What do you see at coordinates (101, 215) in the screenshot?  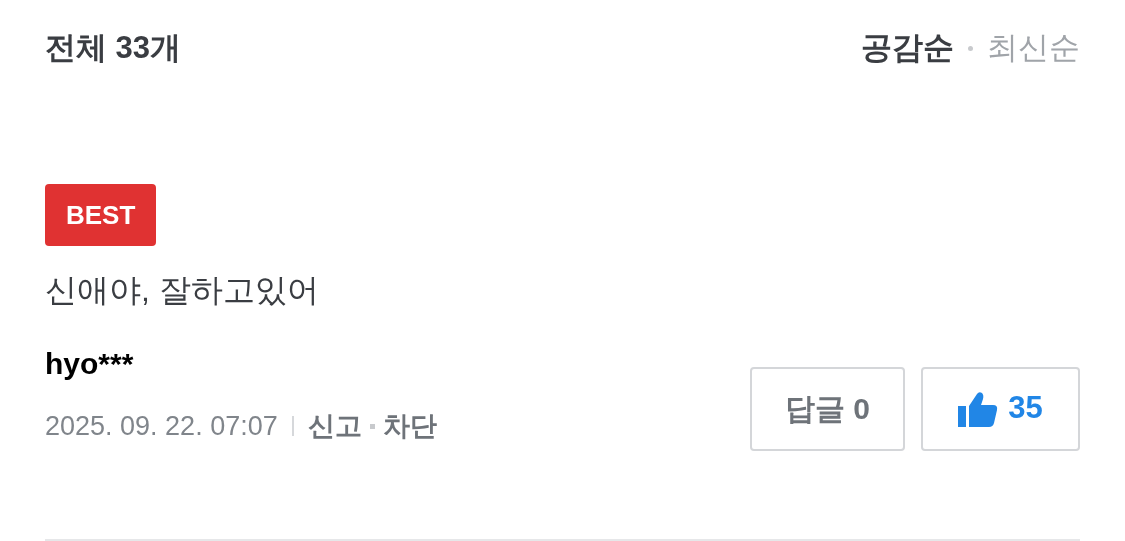 I see `best-badge: BEST` at bounding box center [101, 215].